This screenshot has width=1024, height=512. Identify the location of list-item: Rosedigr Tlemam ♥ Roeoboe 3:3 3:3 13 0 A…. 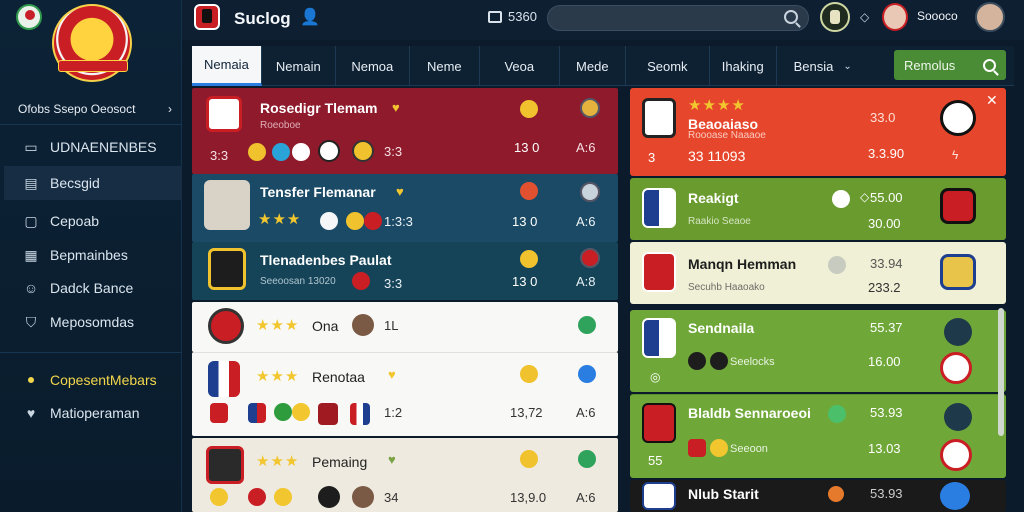
(405, 131).